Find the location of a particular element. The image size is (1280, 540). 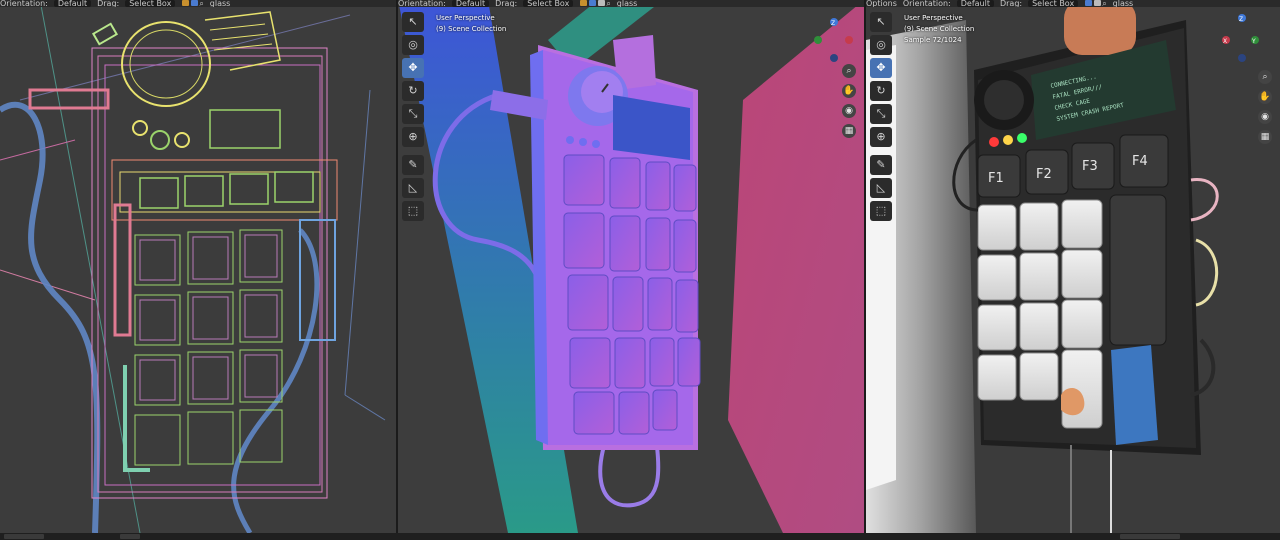

viewport-header: Orientation: Default Drag: Select Box ⌕ glass is located at coordinates (631, 3).